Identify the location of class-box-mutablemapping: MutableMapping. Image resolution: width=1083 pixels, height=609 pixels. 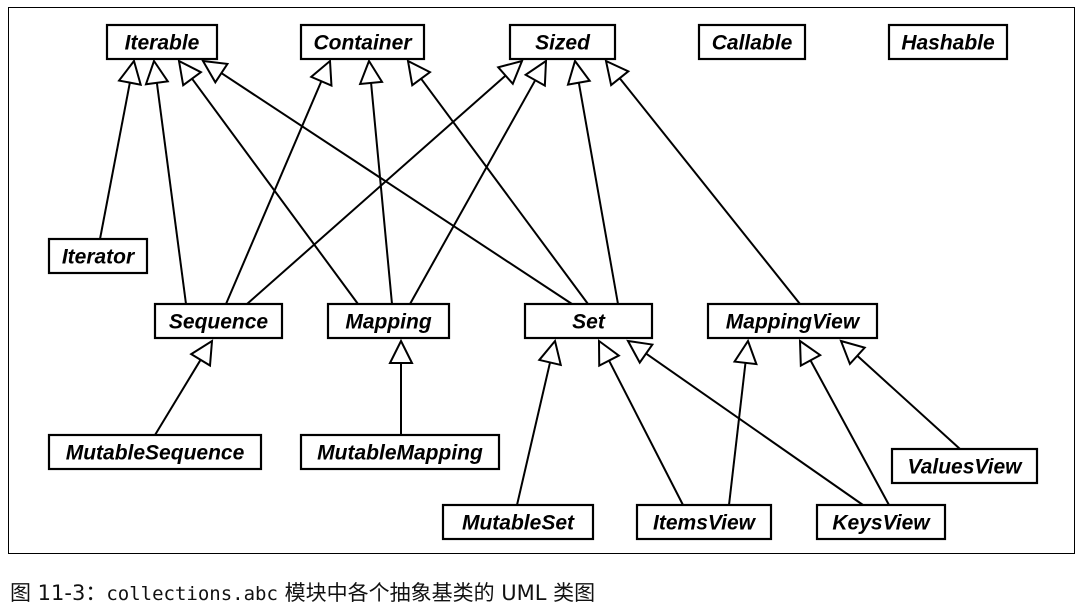
(400, 452).